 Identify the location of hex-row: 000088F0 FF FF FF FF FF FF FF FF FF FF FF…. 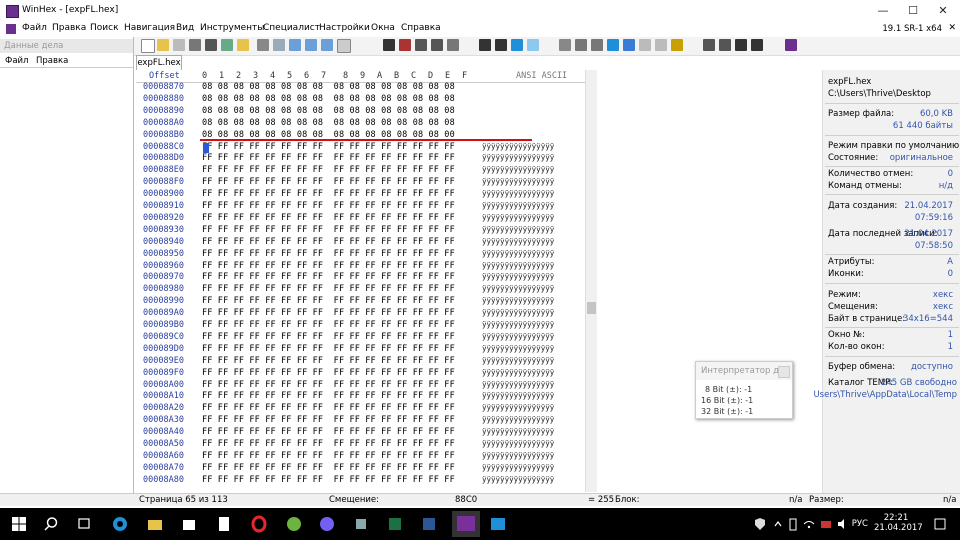
(361, 183).